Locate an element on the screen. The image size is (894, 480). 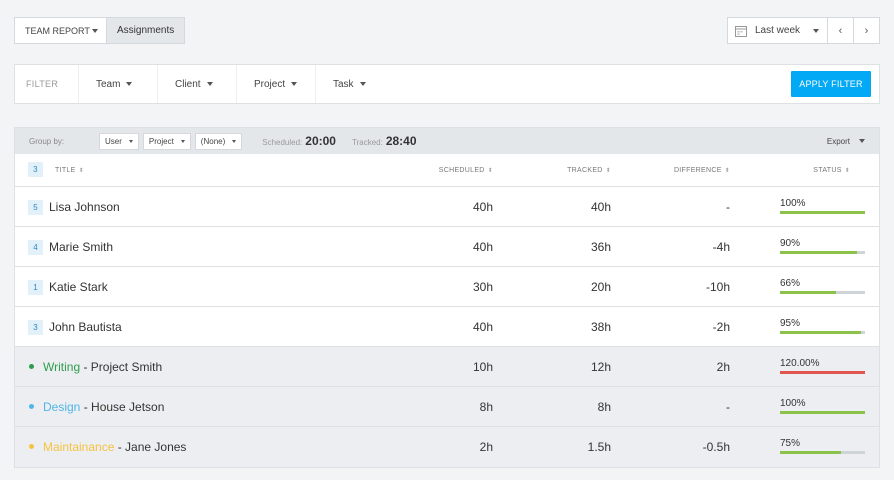
chevron-left-icon: ‹ is located at coordinates (840, 30).